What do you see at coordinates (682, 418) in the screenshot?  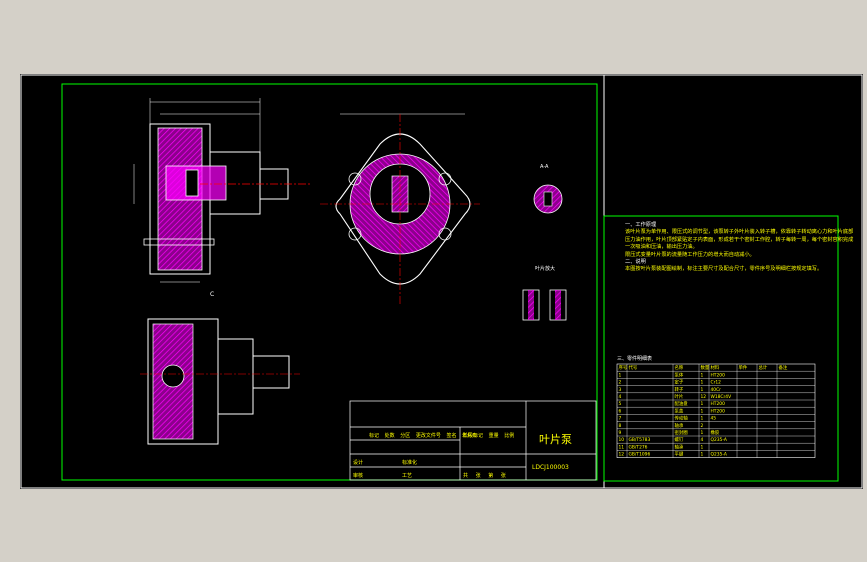 I see `parts-table-cell: 传动轴` at bounding box center [682, 418].